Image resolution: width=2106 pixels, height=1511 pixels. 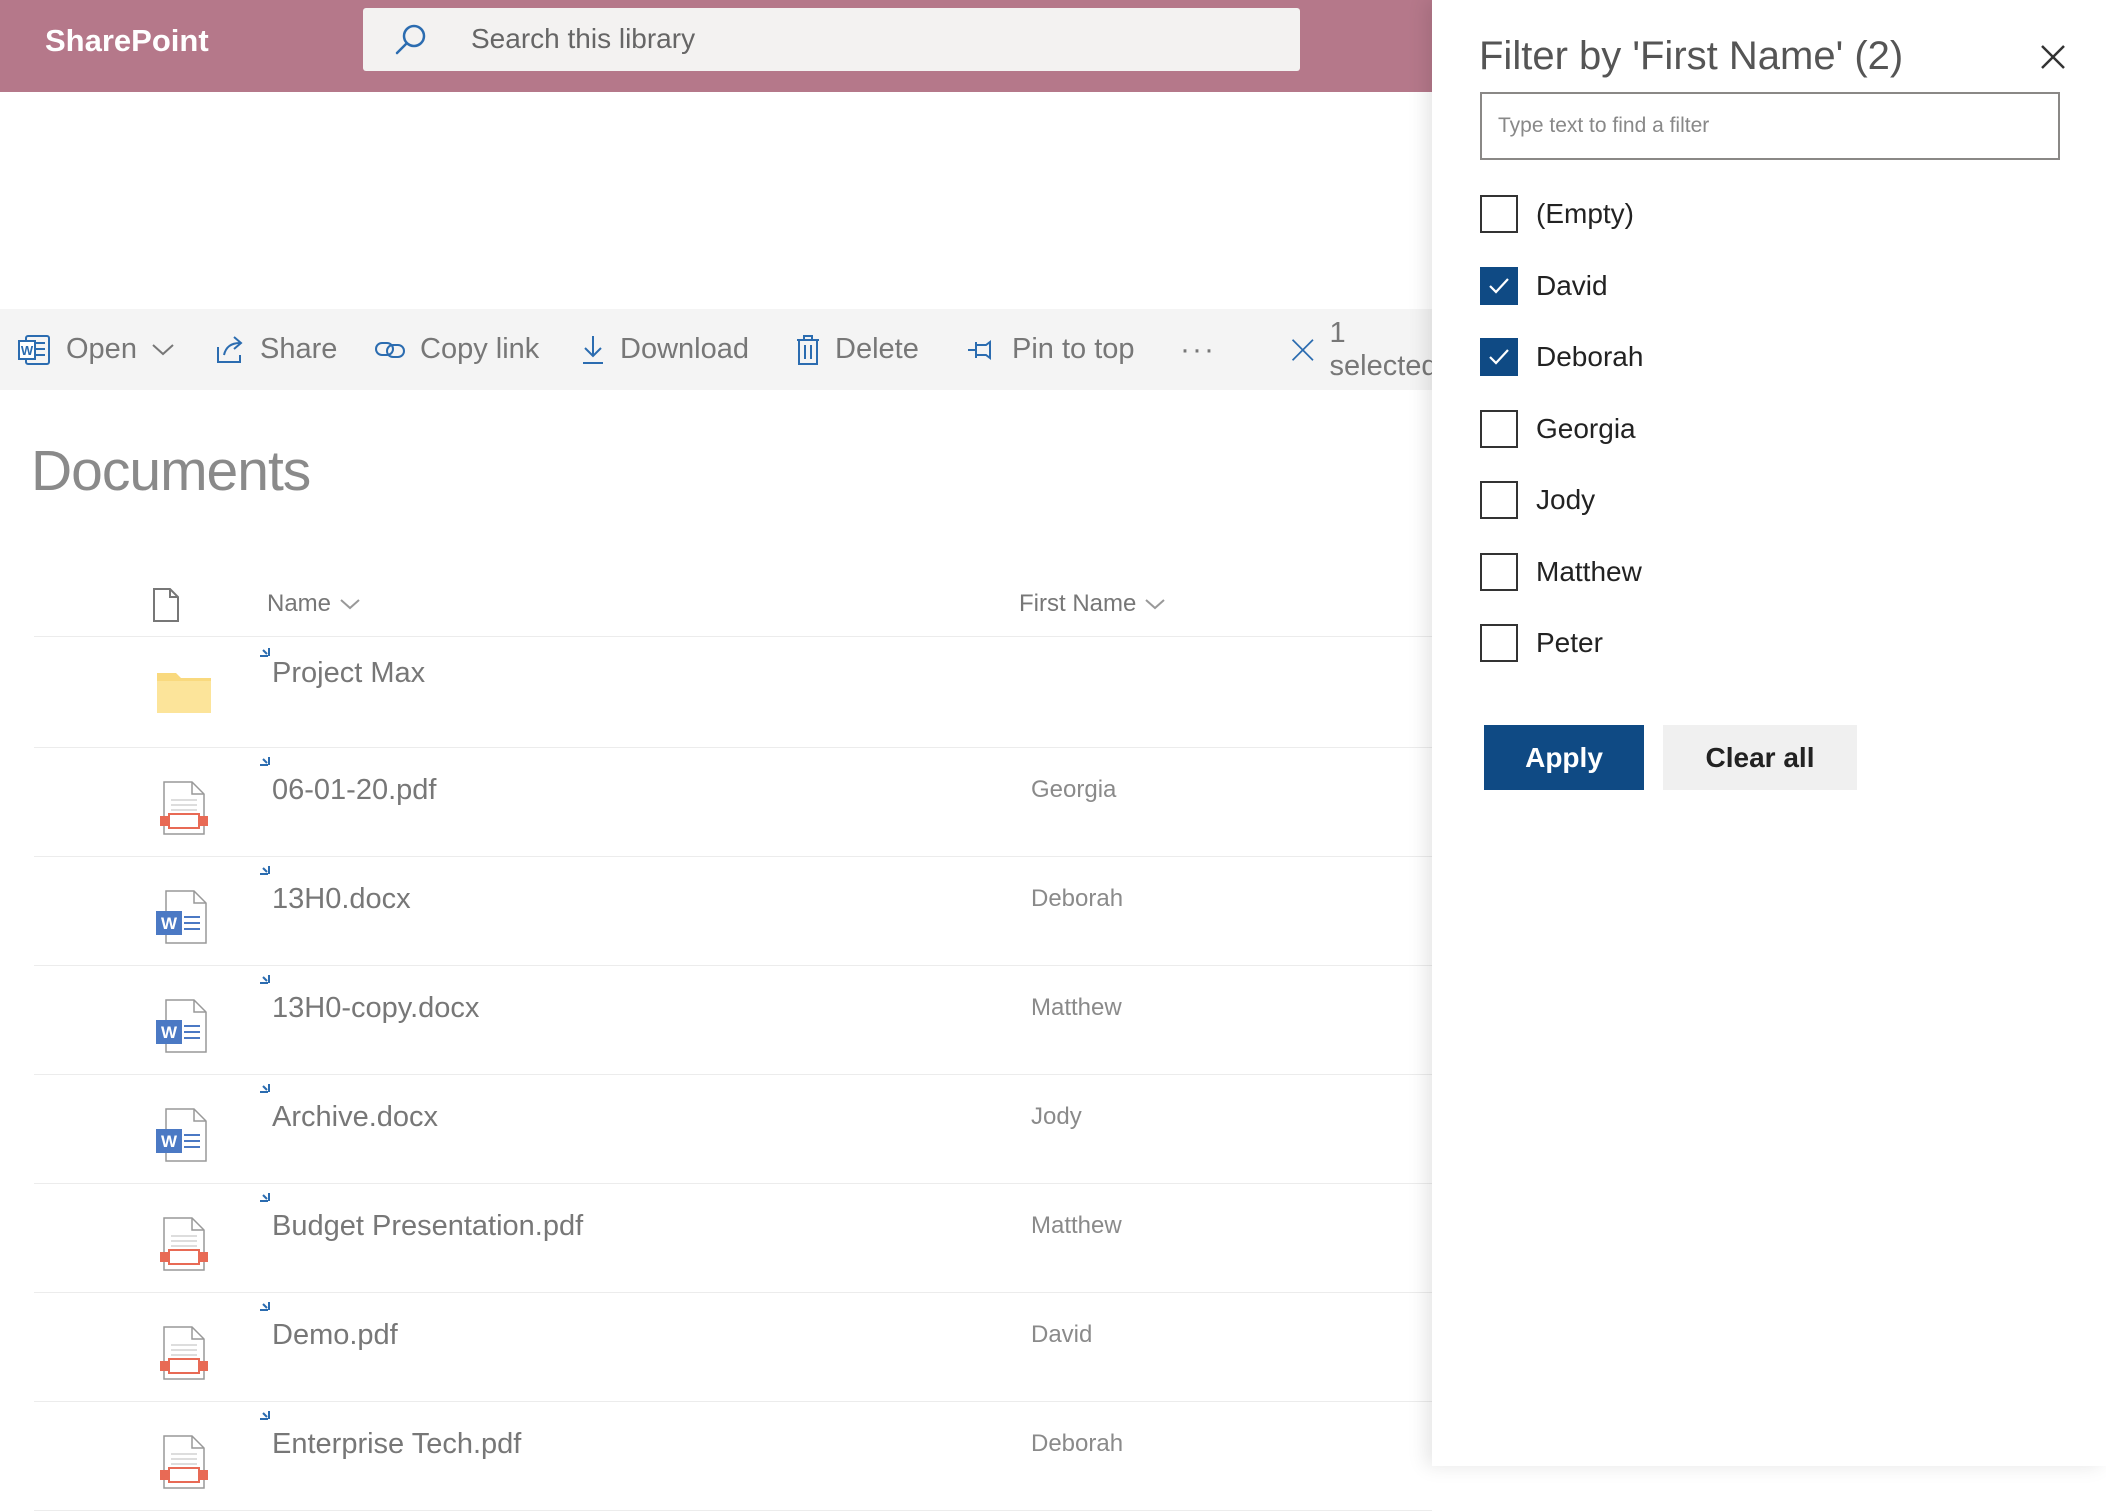 I want to click on share-icon, so click(x=230, y=349).